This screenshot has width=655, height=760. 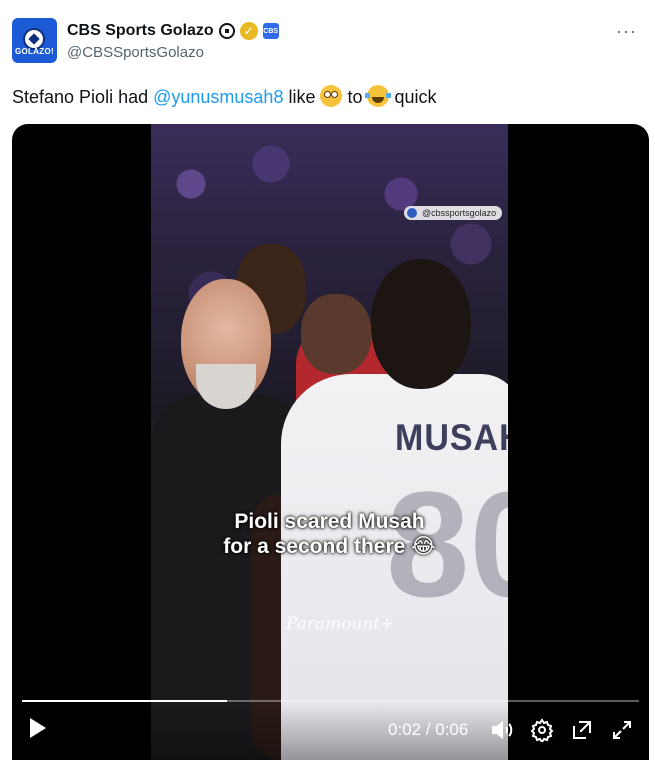 What do you see at coordinates (226, 31) in the screenshot?
I see `soccer-ball-icon` at bounding box center [226, 31].